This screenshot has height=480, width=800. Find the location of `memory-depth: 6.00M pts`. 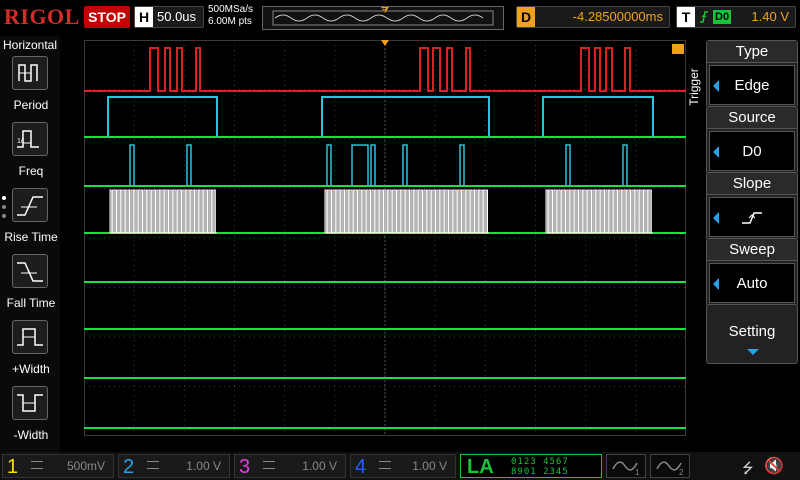

memory-depth: 6.00M pts is located at coordinates (230, 21).